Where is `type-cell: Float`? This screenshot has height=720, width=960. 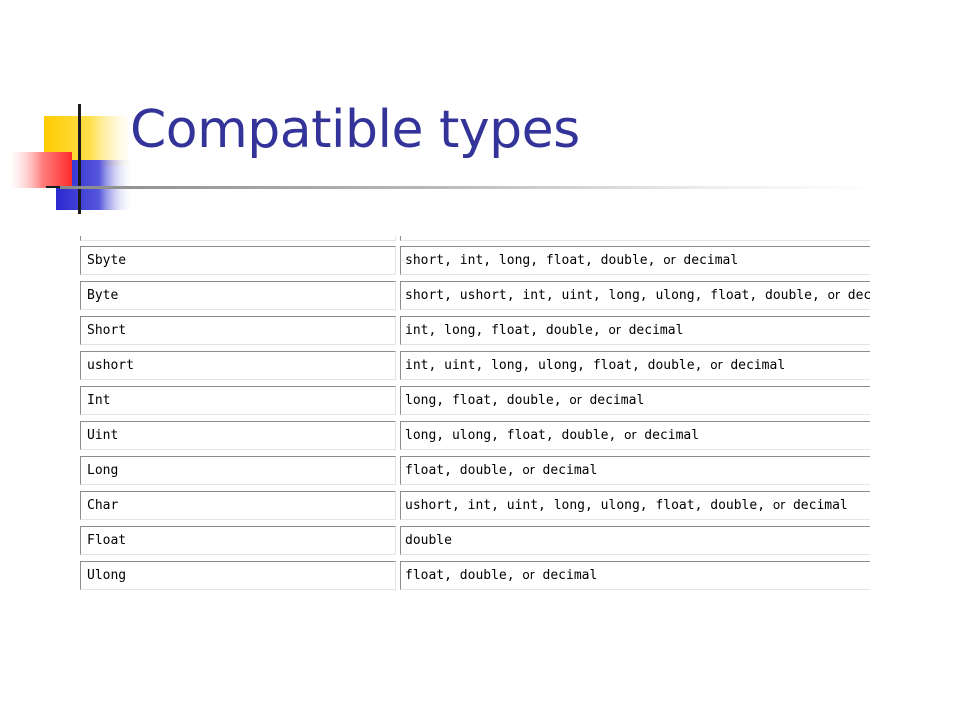 type-cell: Float is located at coordinates (238, 540).